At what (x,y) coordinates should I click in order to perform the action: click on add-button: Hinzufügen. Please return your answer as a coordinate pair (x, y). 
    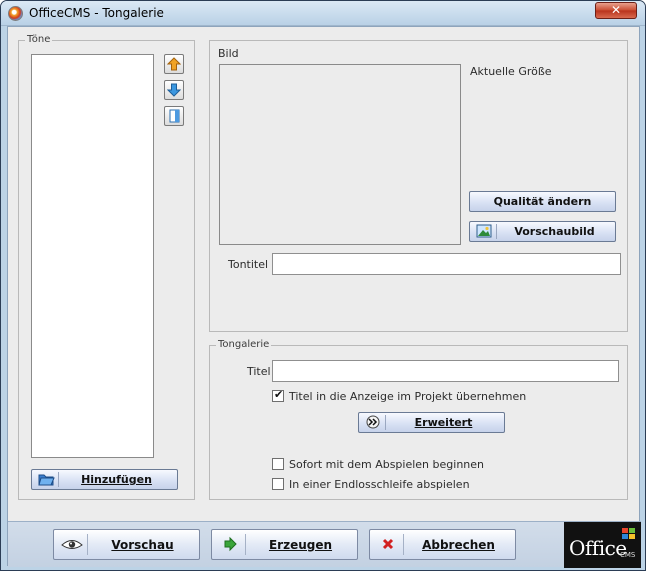
    Looking at the image, I should click on (104, 479).